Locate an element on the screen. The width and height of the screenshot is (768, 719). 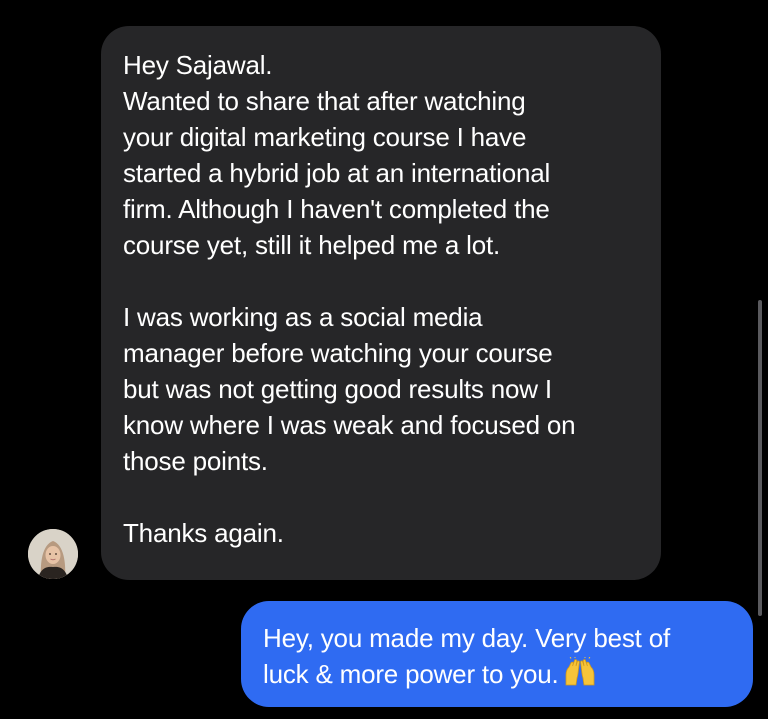
sender-avatar is located at coordinates (53, 554).